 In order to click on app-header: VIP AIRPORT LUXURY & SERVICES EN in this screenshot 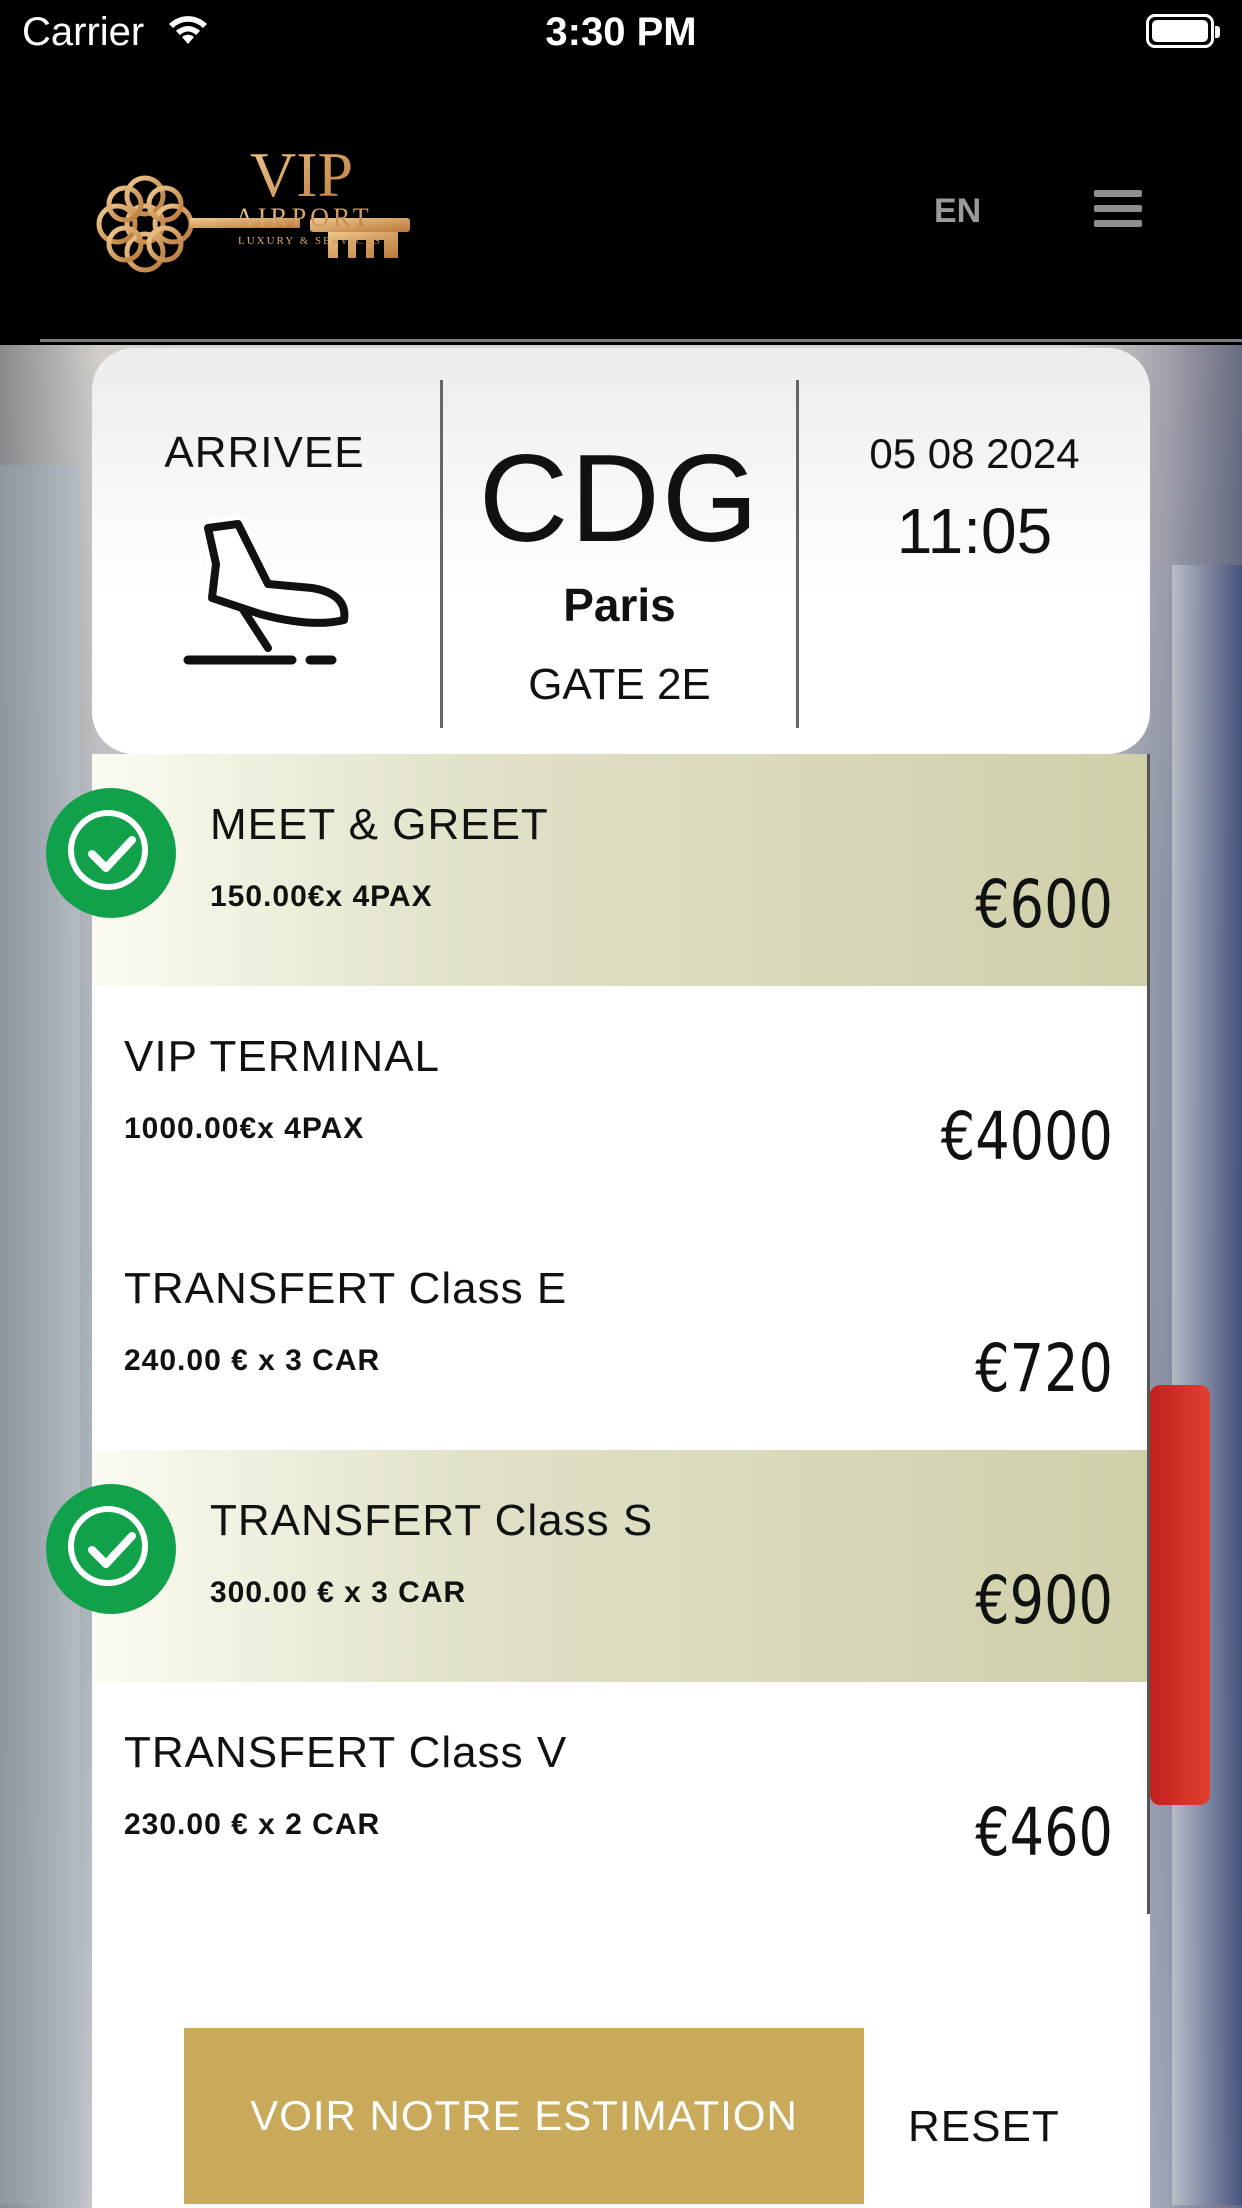, I will do `click(621, 205)`.